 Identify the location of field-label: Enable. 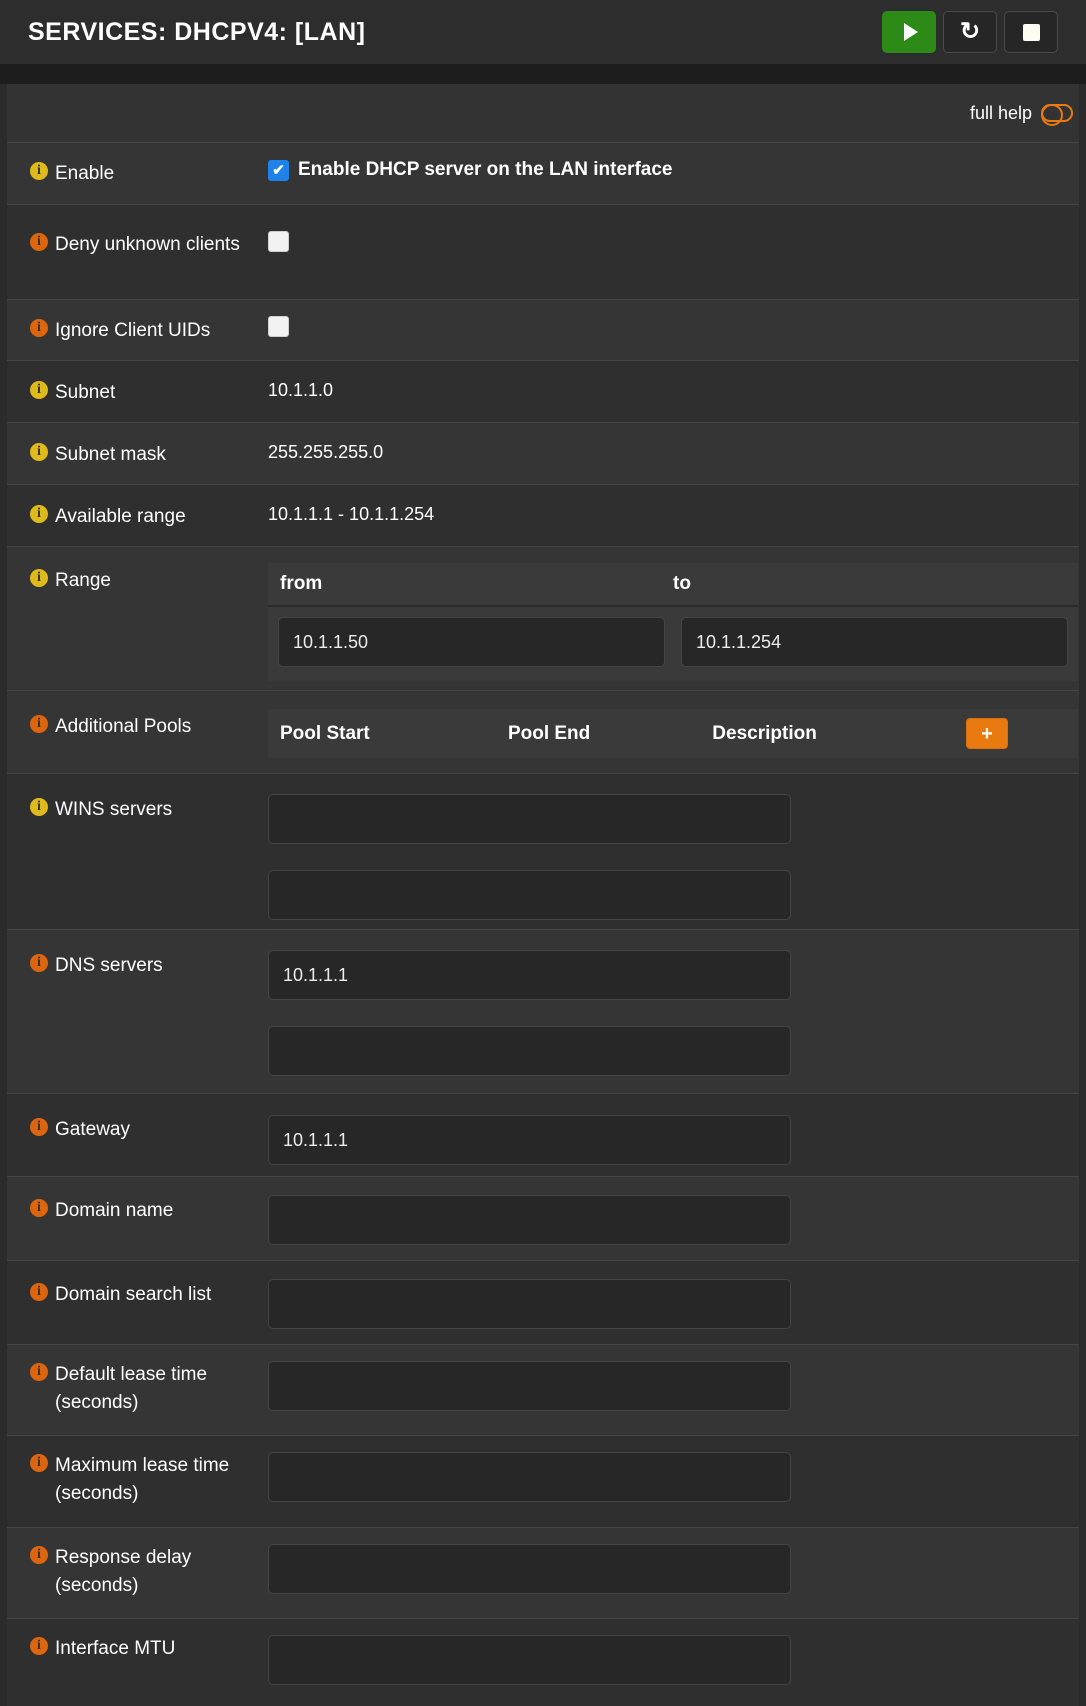
(85, 173).